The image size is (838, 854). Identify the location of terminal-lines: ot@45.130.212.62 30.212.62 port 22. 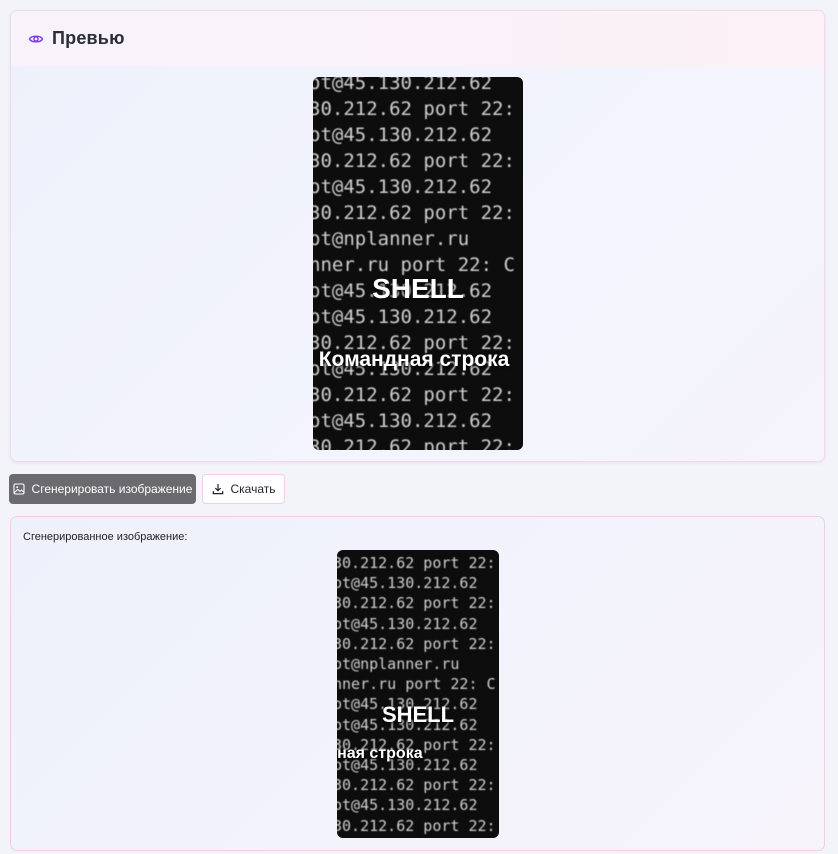
(416, 263).